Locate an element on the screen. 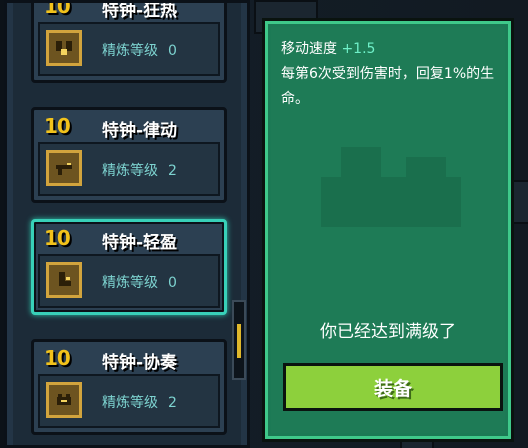  item-description: 移动速度 +1.5 每第6次受到伤害时，回复1%的生命。 is located at coordinates (393, 74).